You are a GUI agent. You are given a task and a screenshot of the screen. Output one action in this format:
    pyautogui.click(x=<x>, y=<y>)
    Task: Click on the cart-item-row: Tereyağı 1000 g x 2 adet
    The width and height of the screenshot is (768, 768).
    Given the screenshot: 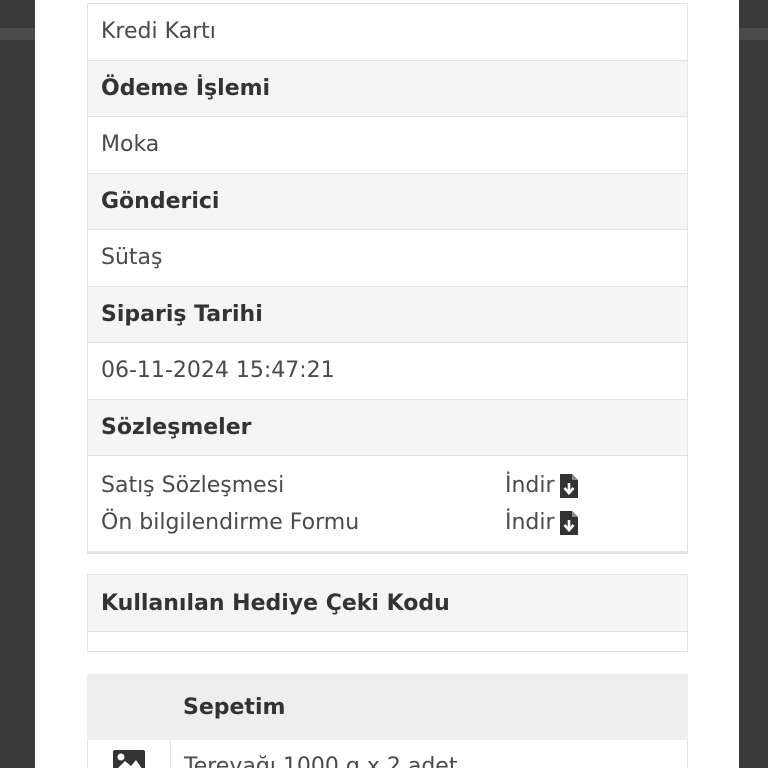 What is the action you would take?
    pyautogui.click(x=387, y=754)
    